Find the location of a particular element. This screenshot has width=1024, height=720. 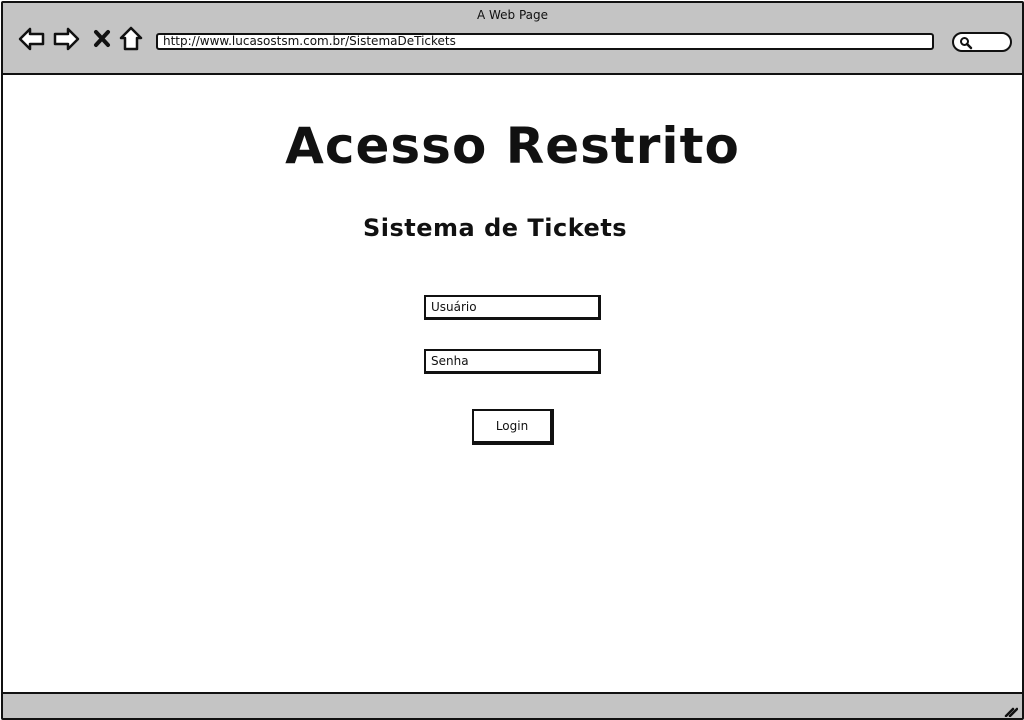

arrow-left-icon is located at coordinates (31, 39).